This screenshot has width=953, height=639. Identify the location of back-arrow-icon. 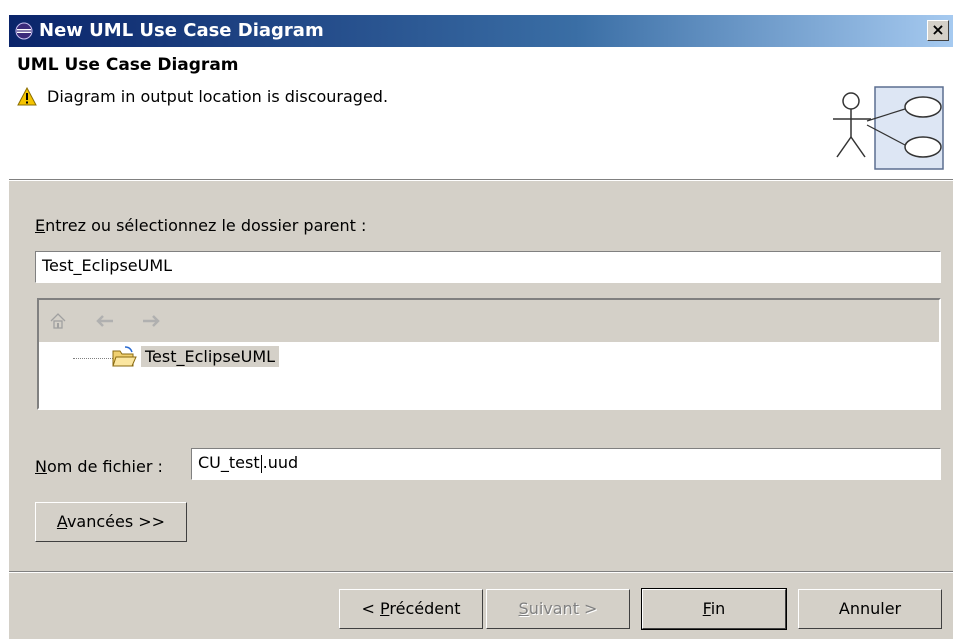
(105, 321).